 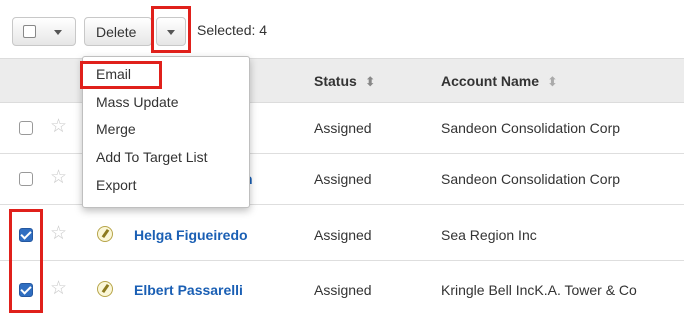 I want to click on menu-item-merge: Merge, so click(x=116, y=129).